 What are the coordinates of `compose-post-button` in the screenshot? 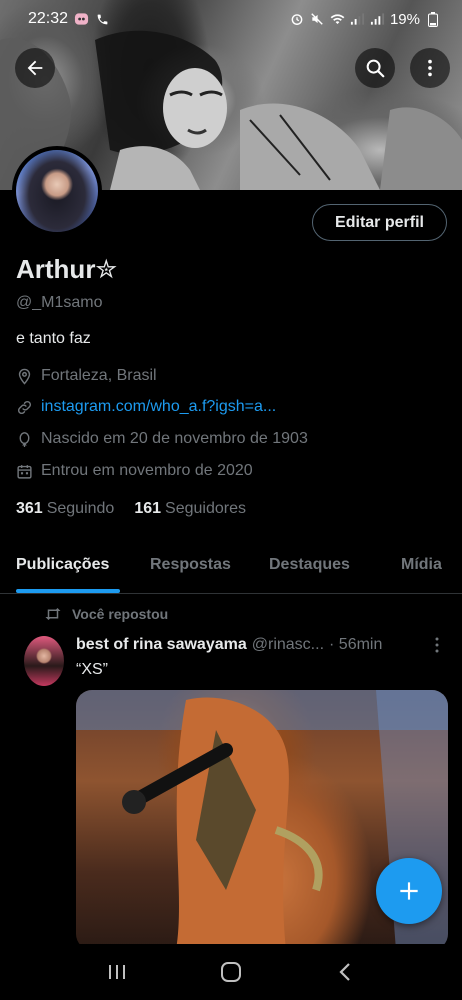 It's located at (409, 891).